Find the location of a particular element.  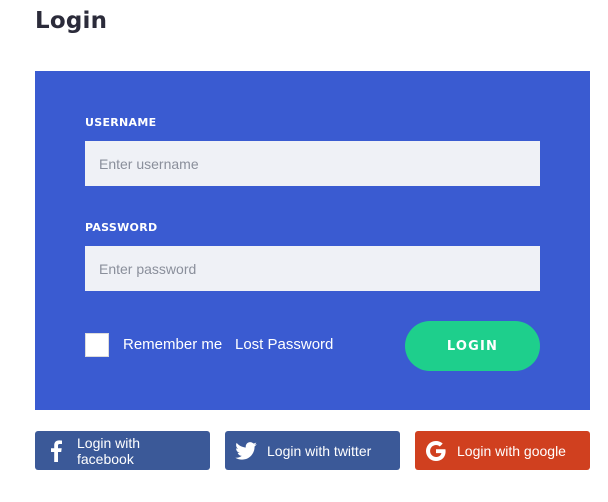

google-login-button: Login with google is located at coordinates (502, 450).